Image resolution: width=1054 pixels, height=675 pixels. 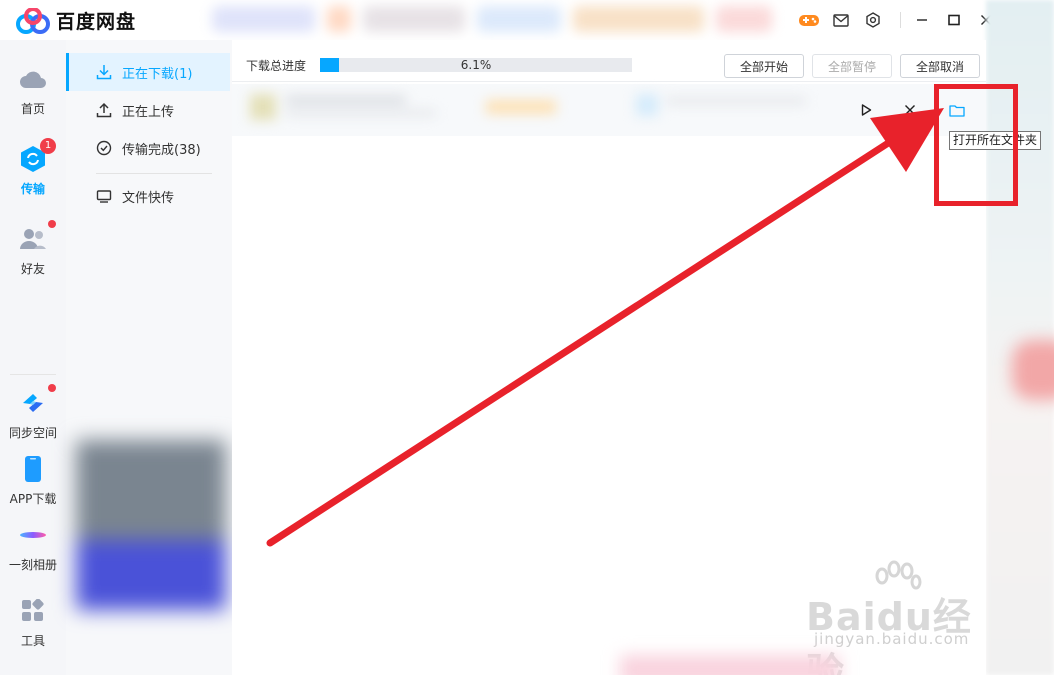 What do you see at coordinates (48, 146) in the screenshot?
I see `transfer-badge: 1` at bounding box center [48, 146].